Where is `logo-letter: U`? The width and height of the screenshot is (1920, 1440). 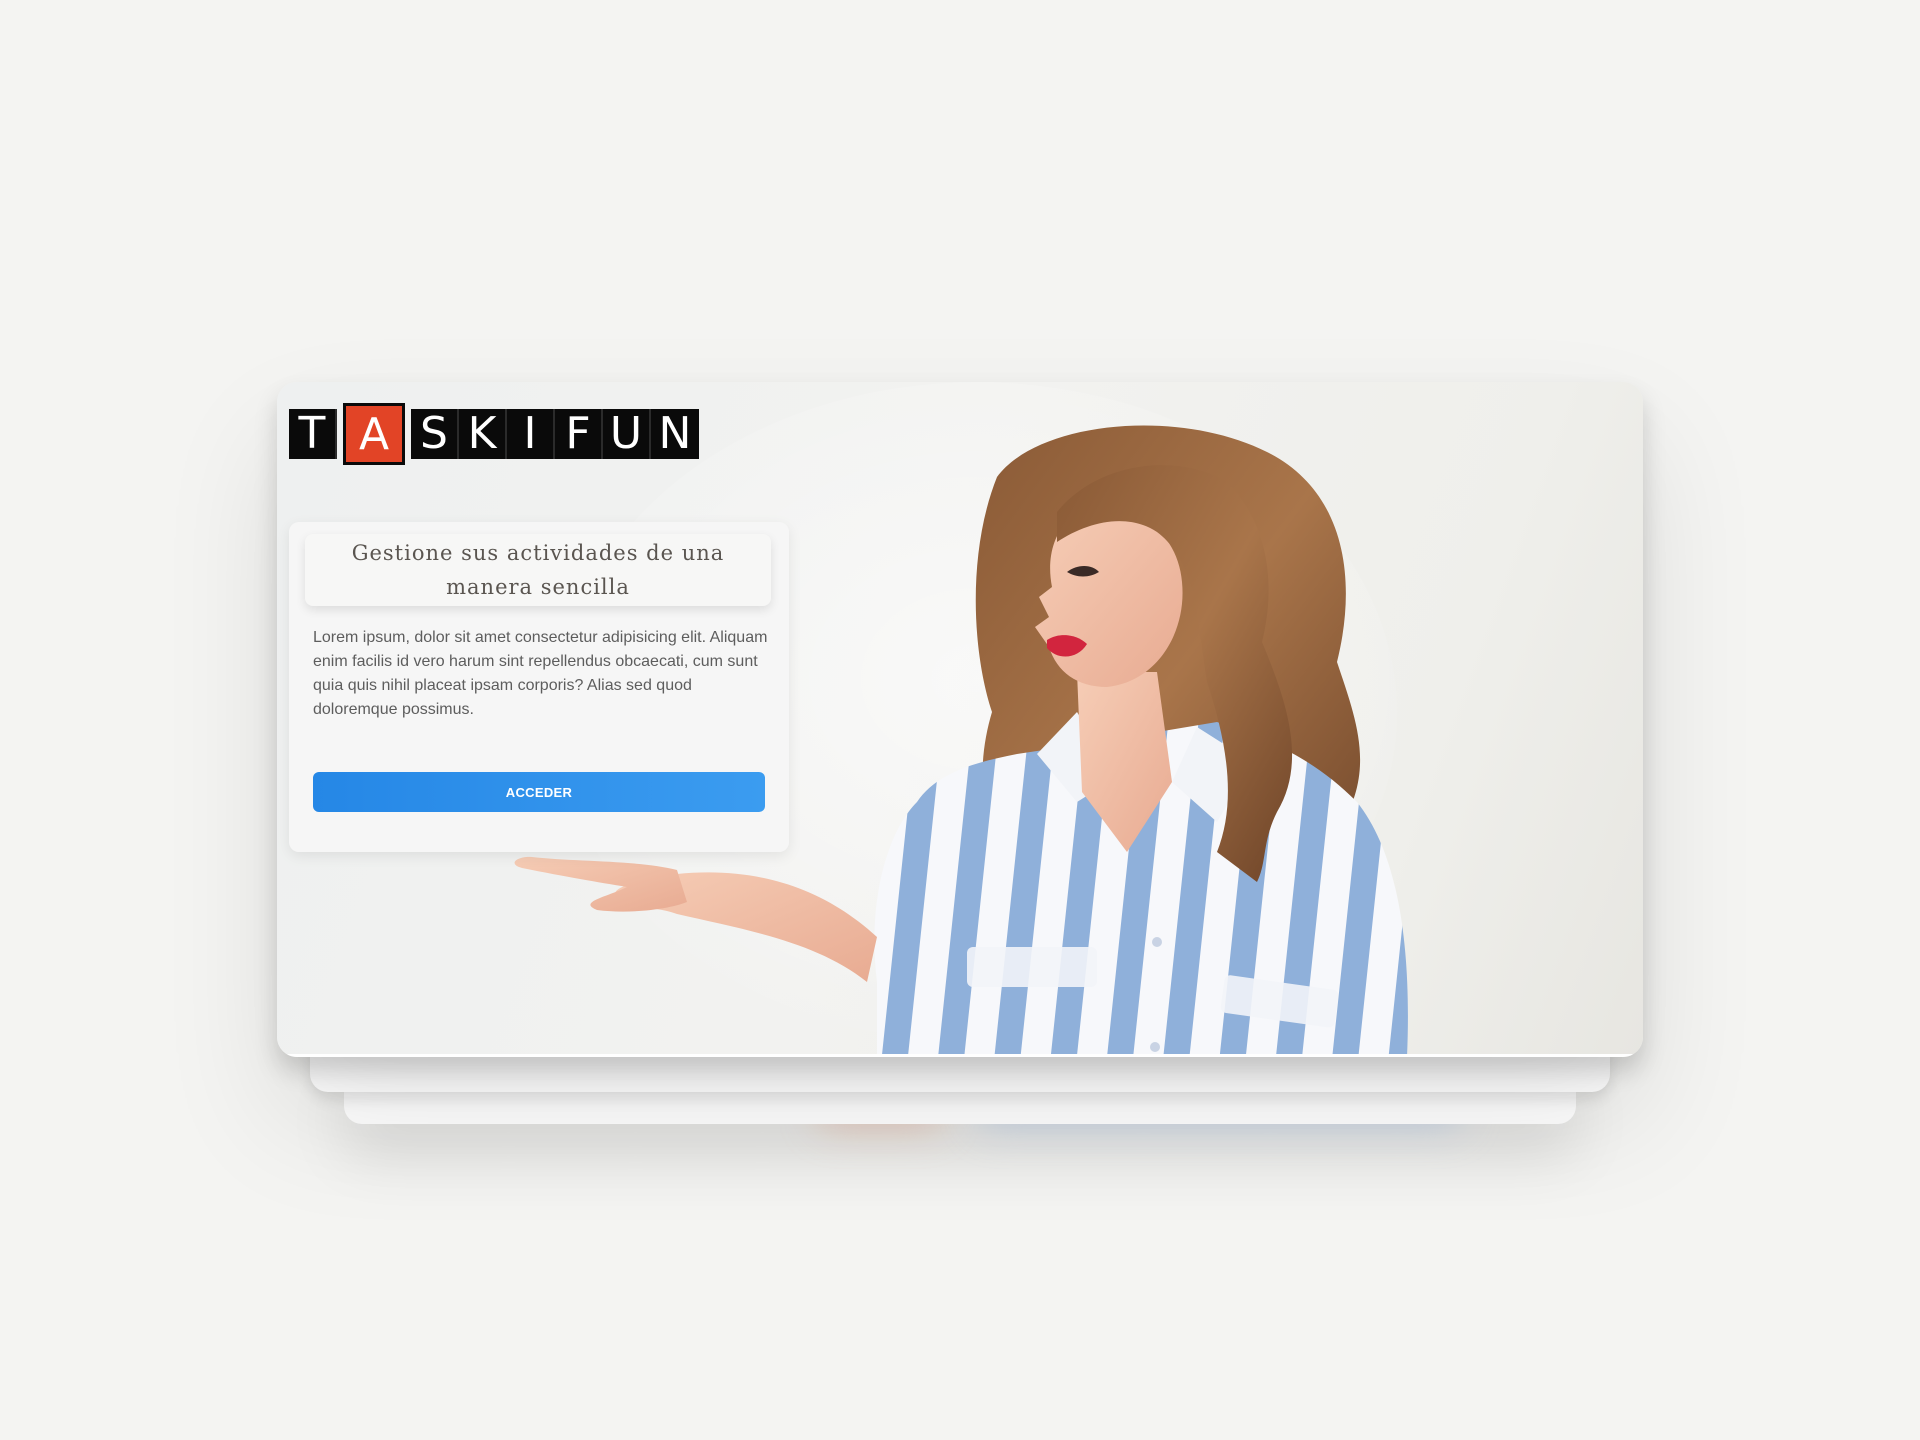 logo-letter: U is located at coordinates (627, 434).